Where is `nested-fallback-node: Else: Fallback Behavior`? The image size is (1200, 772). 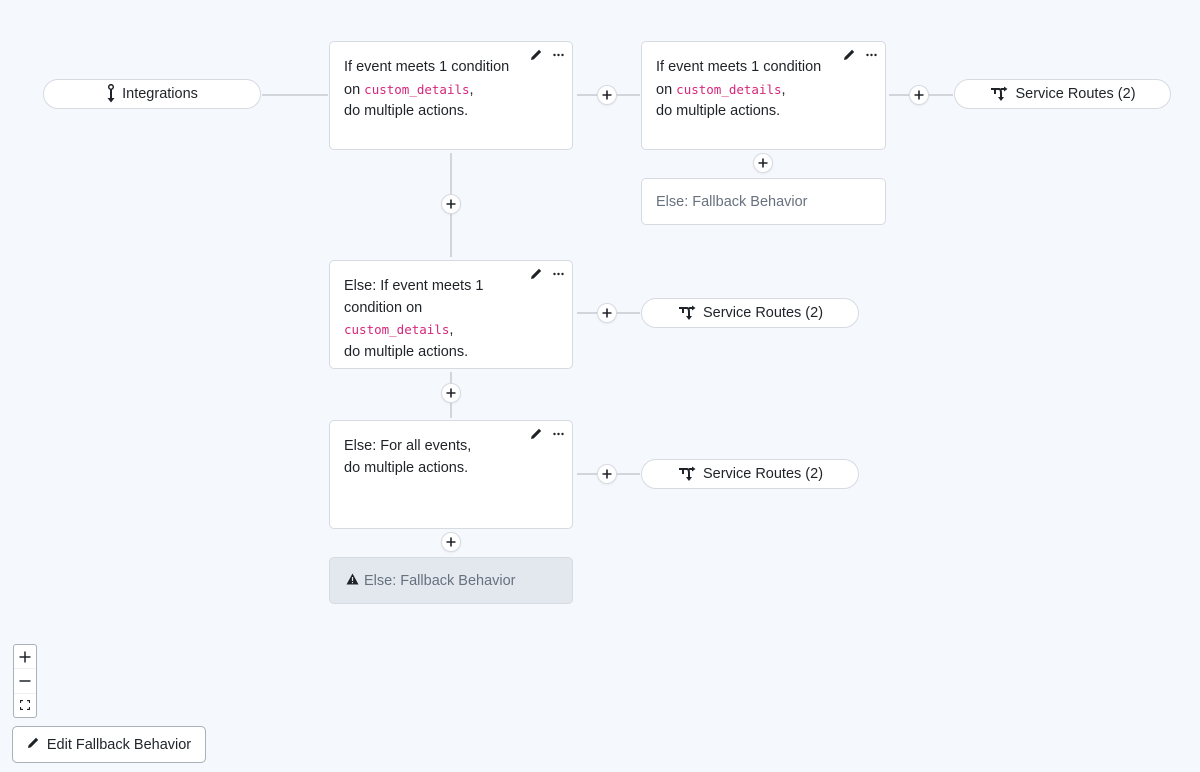 nested-fallback-node: Else: Fallback Behavior is located at coordinates (763, 201).